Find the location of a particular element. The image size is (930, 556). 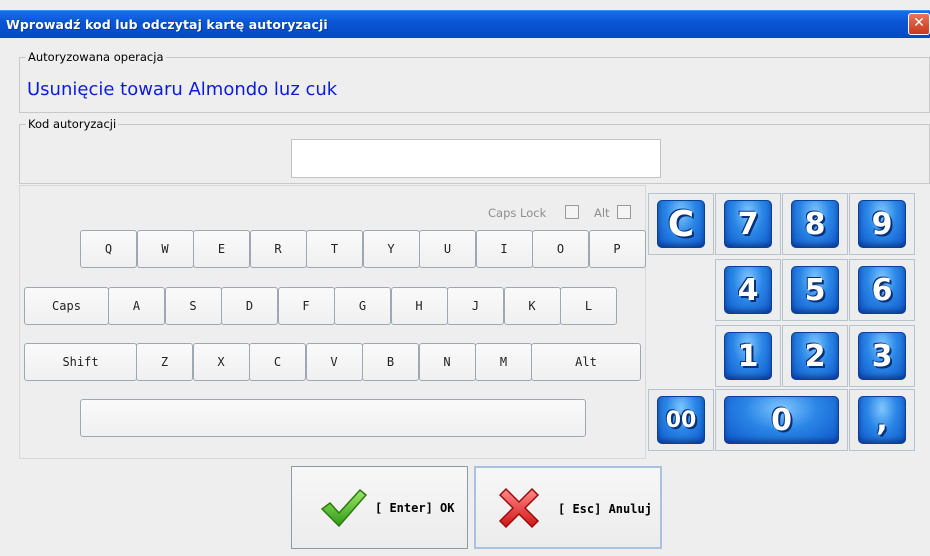

numpad-key-3: 3 is located at coordinates (882, 356).